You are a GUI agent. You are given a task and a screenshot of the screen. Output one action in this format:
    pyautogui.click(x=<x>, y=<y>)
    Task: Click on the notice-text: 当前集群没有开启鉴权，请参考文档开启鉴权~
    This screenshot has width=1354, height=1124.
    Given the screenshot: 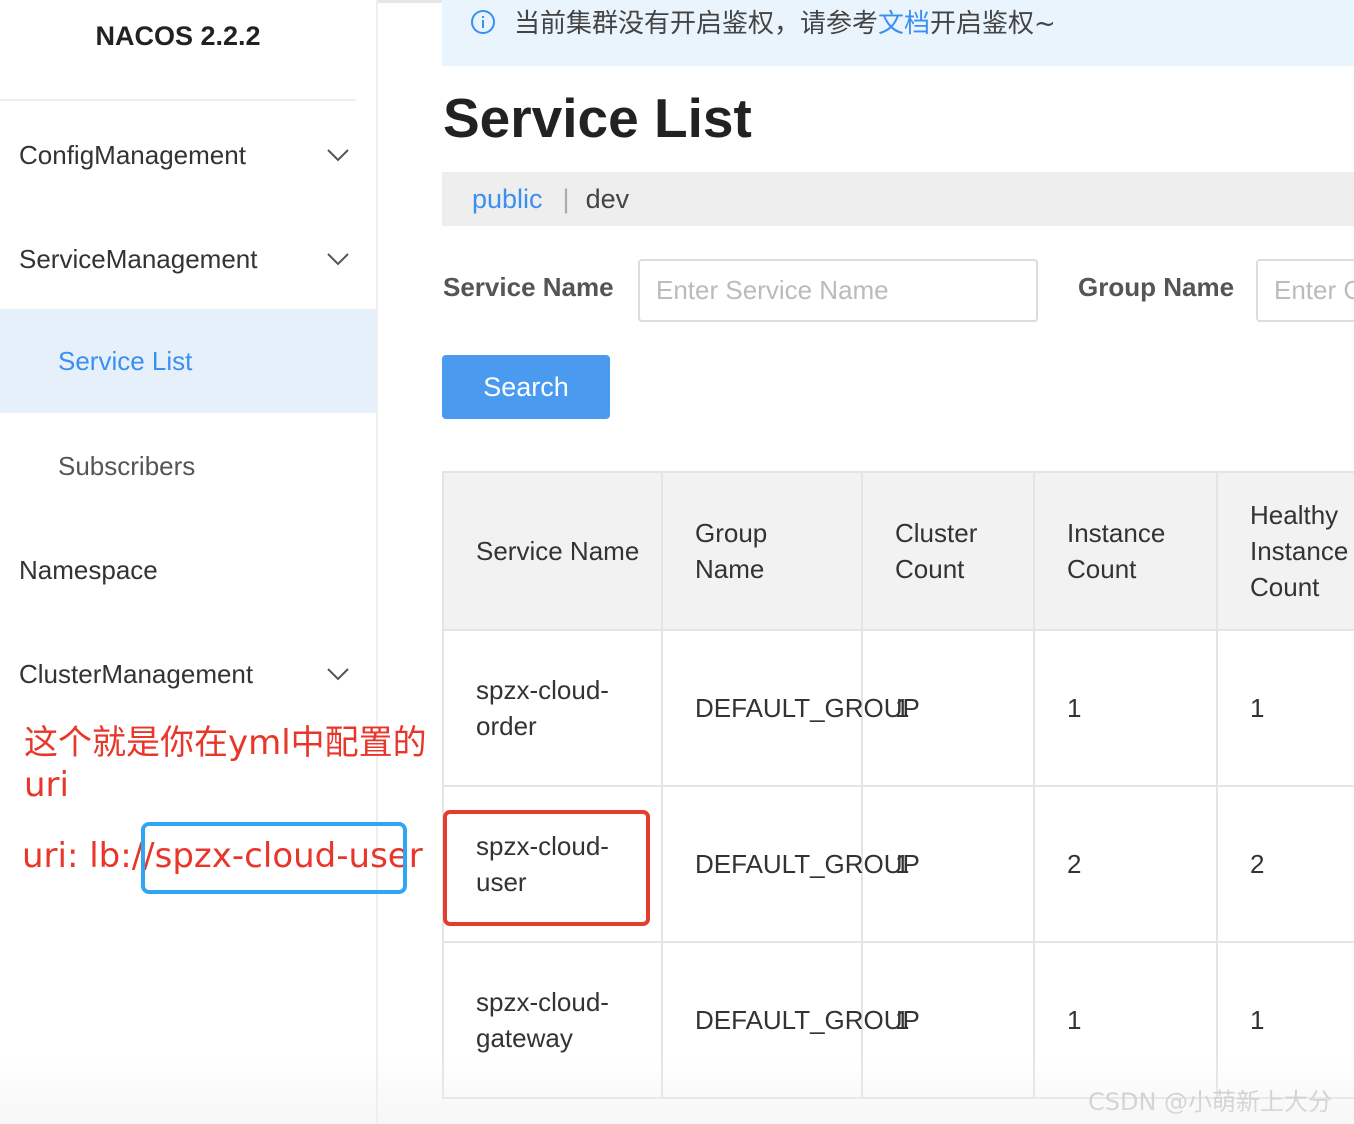 What is the action you would take?
    pyautogui.click(x=785, y=21)
    